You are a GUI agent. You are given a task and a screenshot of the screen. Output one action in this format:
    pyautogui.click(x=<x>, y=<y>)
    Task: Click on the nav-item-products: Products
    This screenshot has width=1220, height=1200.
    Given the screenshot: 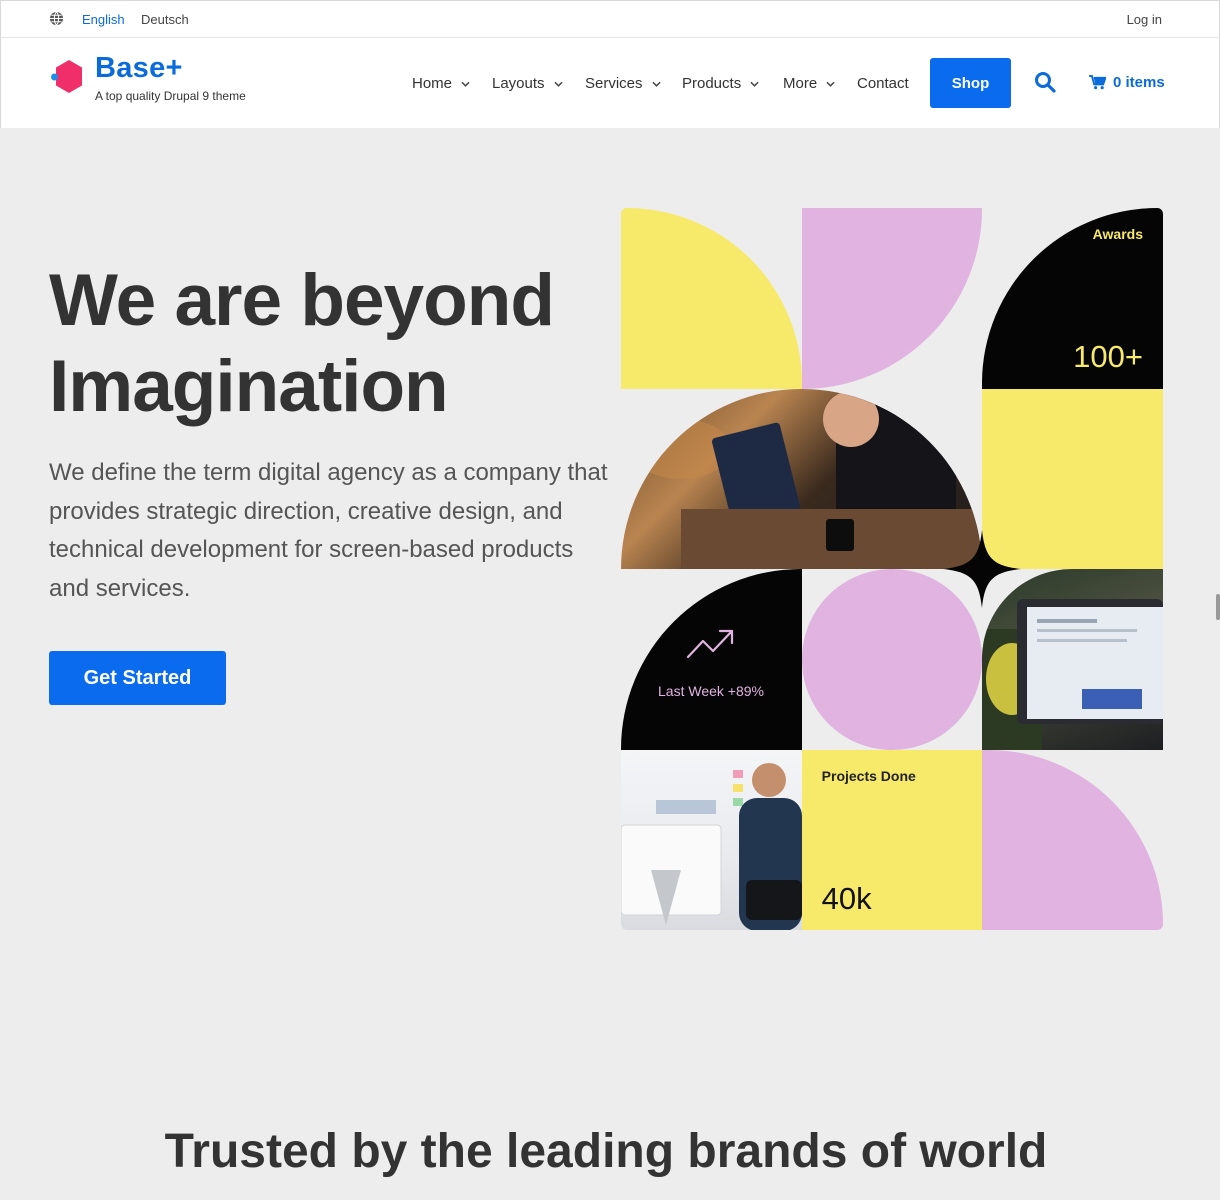 What is the action you would take?
    pyautogui.click(x=720, y=83)
    